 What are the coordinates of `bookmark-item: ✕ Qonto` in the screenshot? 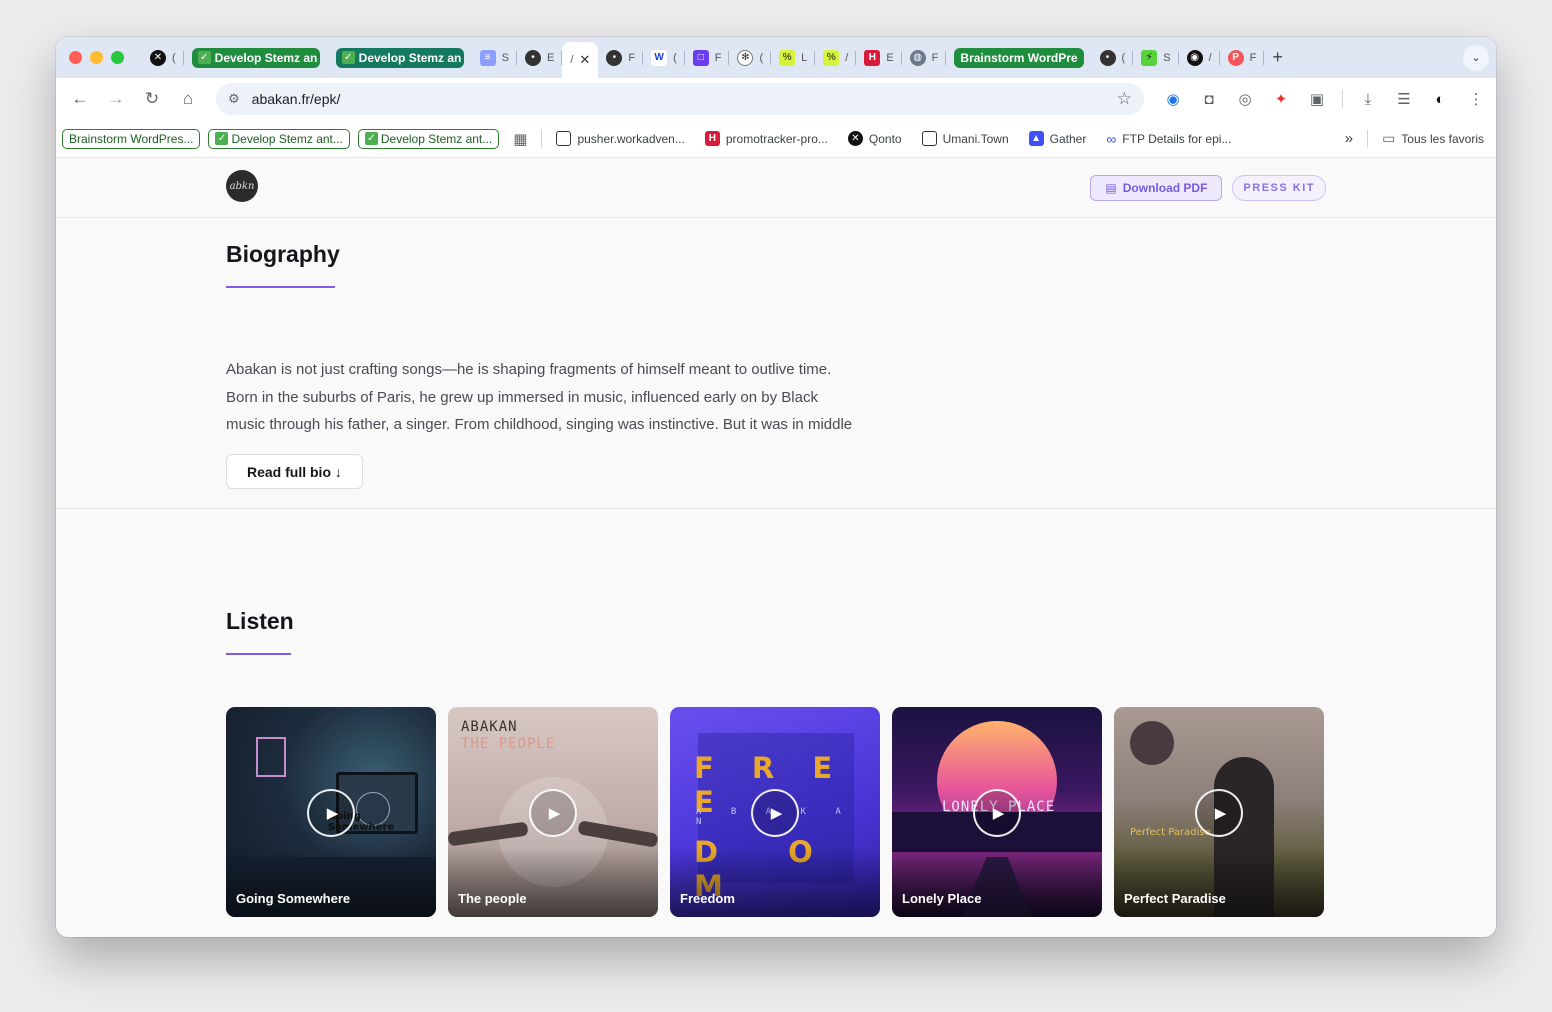 It's located at (875, 138).